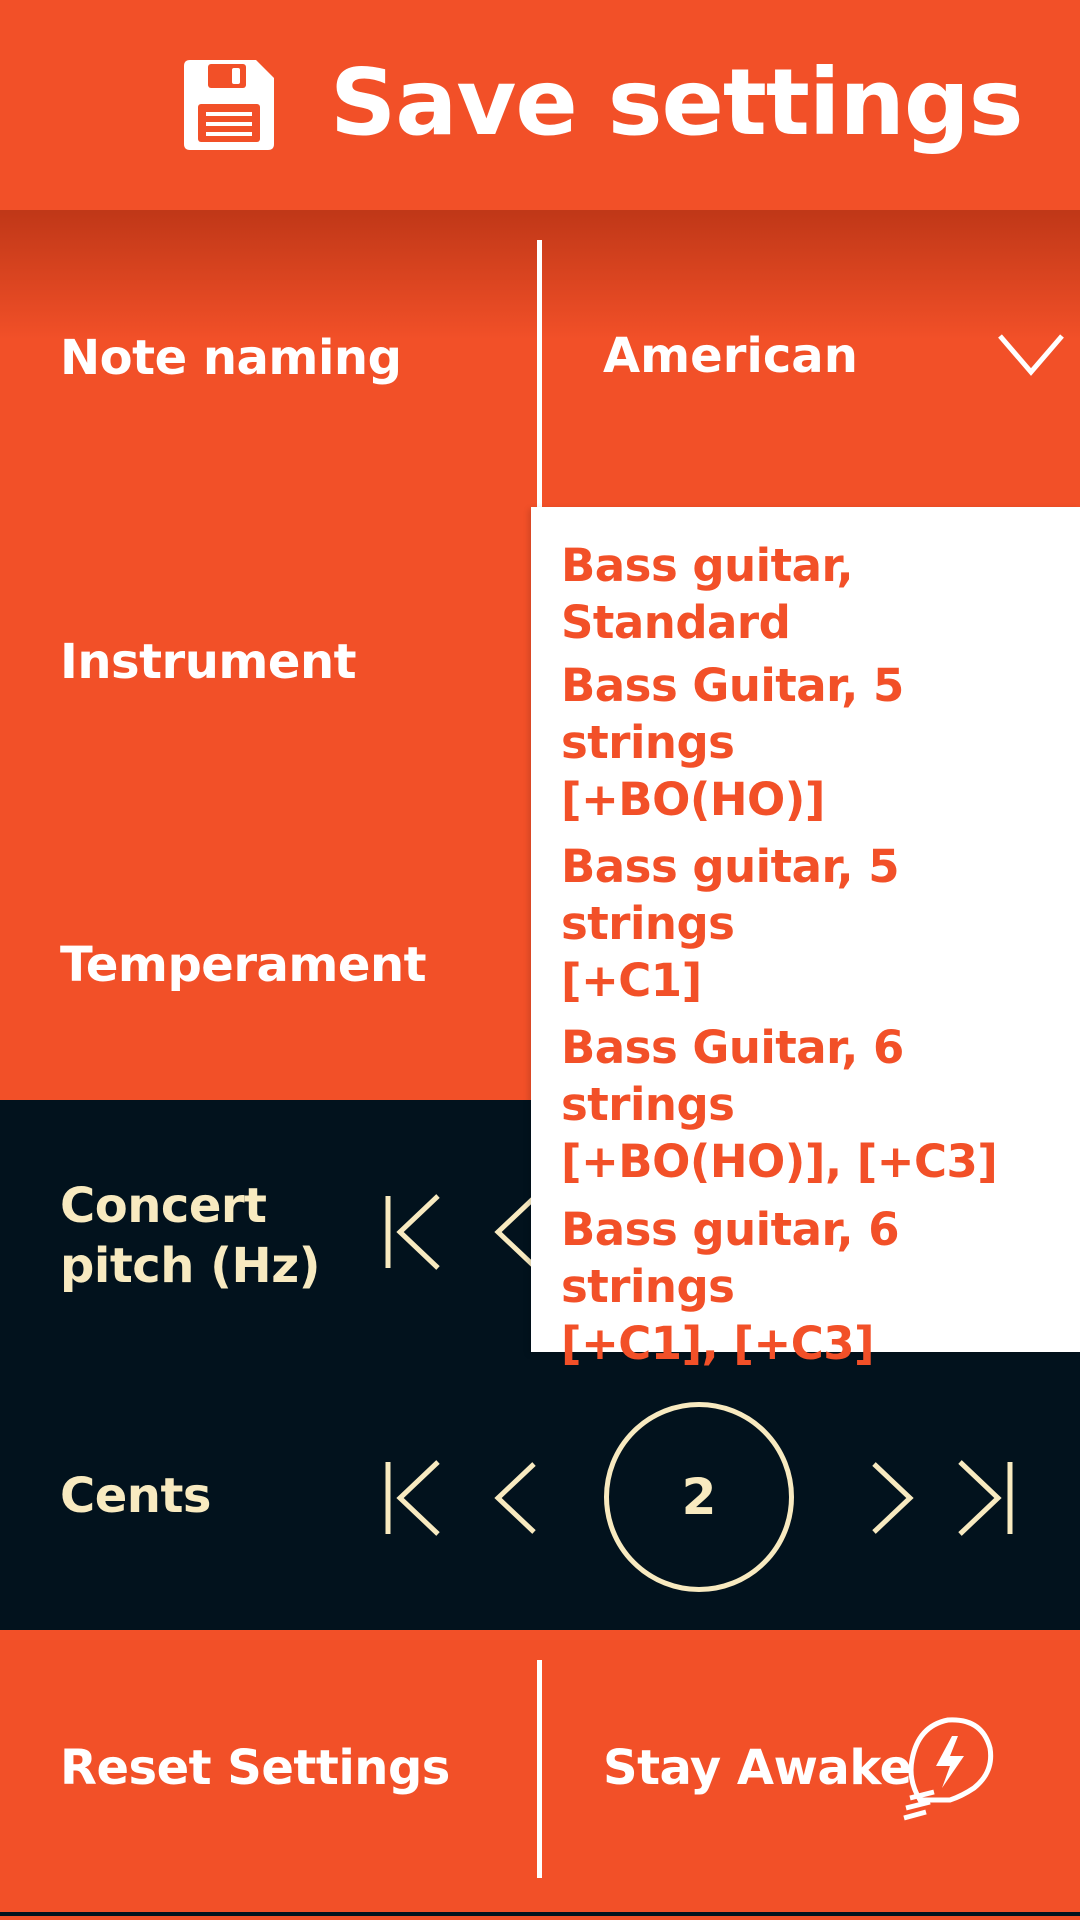 Image resolution: width=1080 pixels, height=1920 pixels. I want to click on concert-pitch-label: Concert pitch (Hz), so click(190, 1236).